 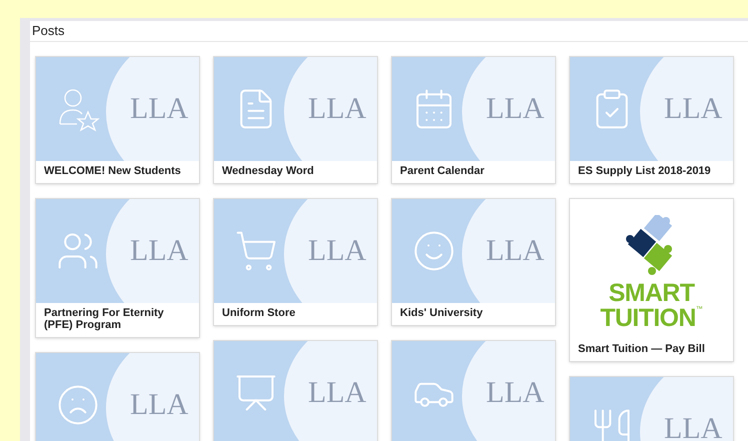 I want to click on post-card: LLA WELCOME! New Students, so click(x=117, y=120).